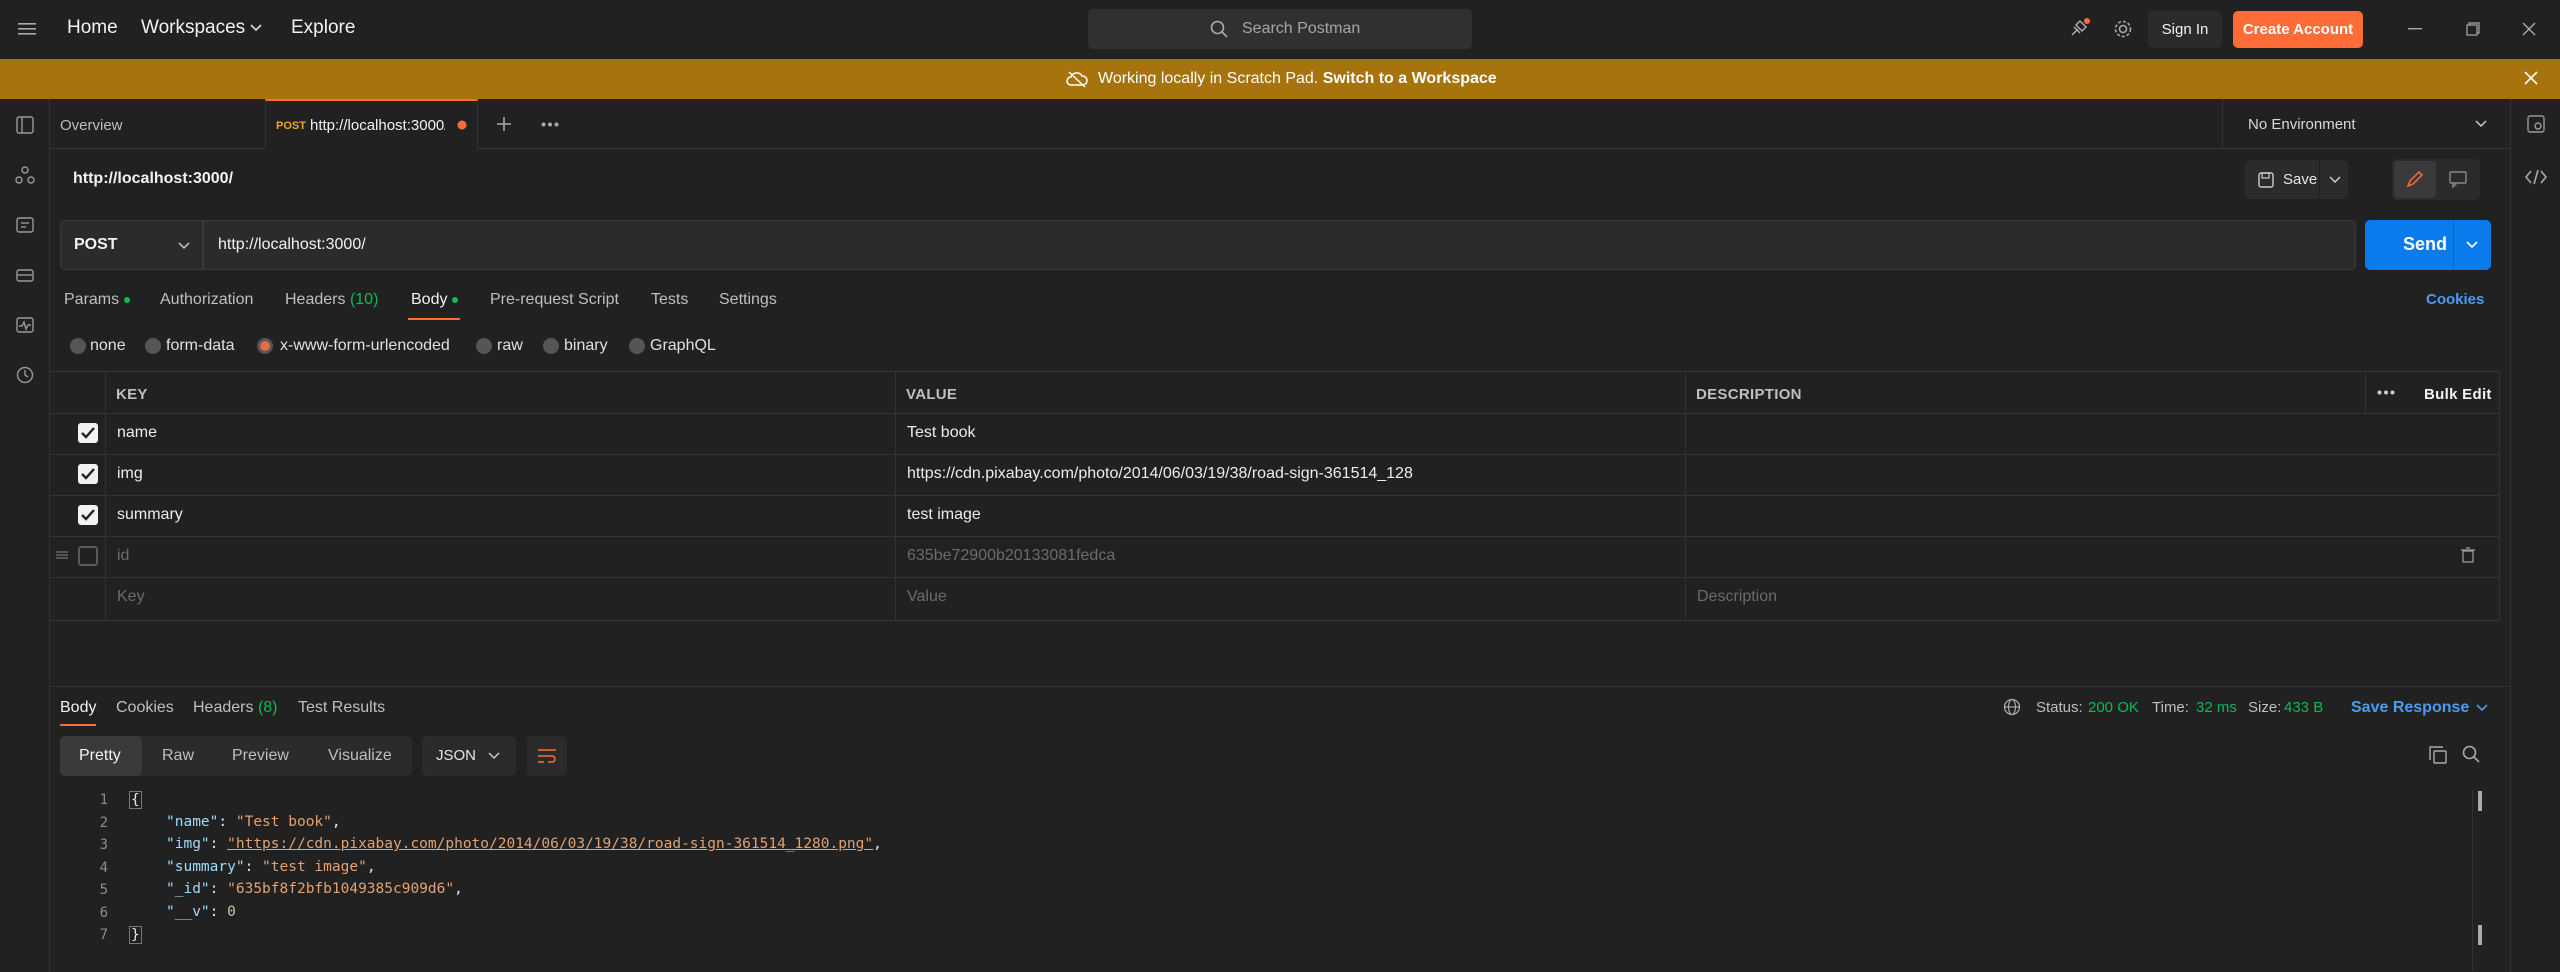 The height and width of the screenshot is (972, 2560). Describe the element at coordinates (484, 346) in the screenshot. I see `radio-raw` at that location.